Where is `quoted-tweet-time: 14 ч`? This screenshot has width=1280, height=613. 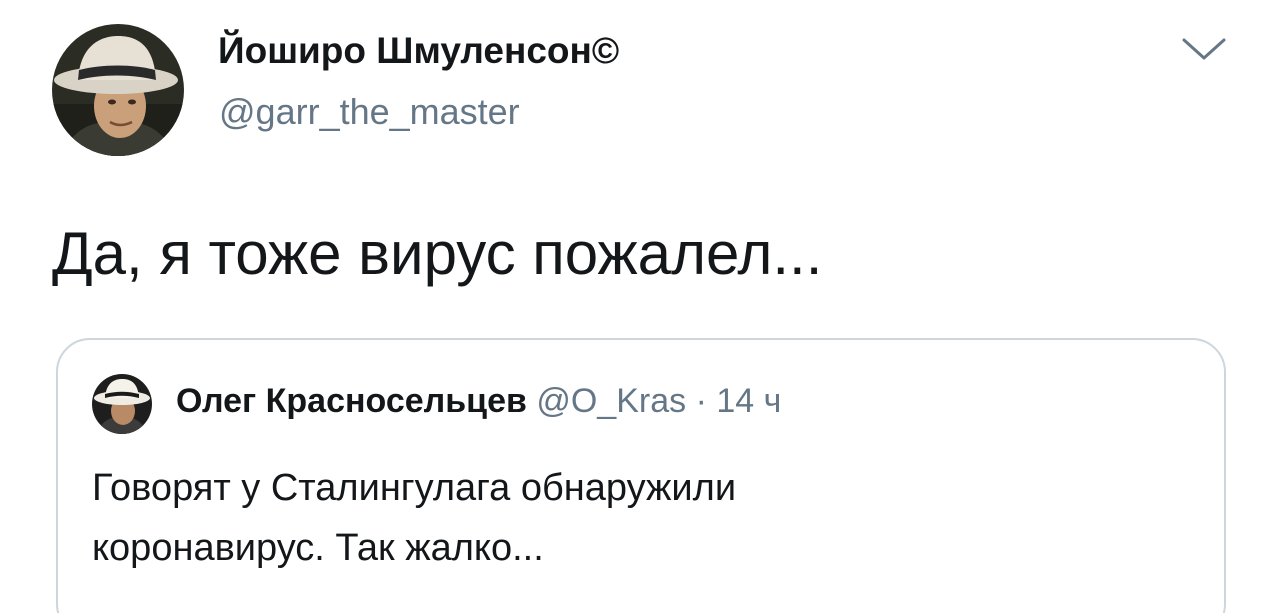 quoted-tweet-time: 14 ч is located at coordinates (748, 401).